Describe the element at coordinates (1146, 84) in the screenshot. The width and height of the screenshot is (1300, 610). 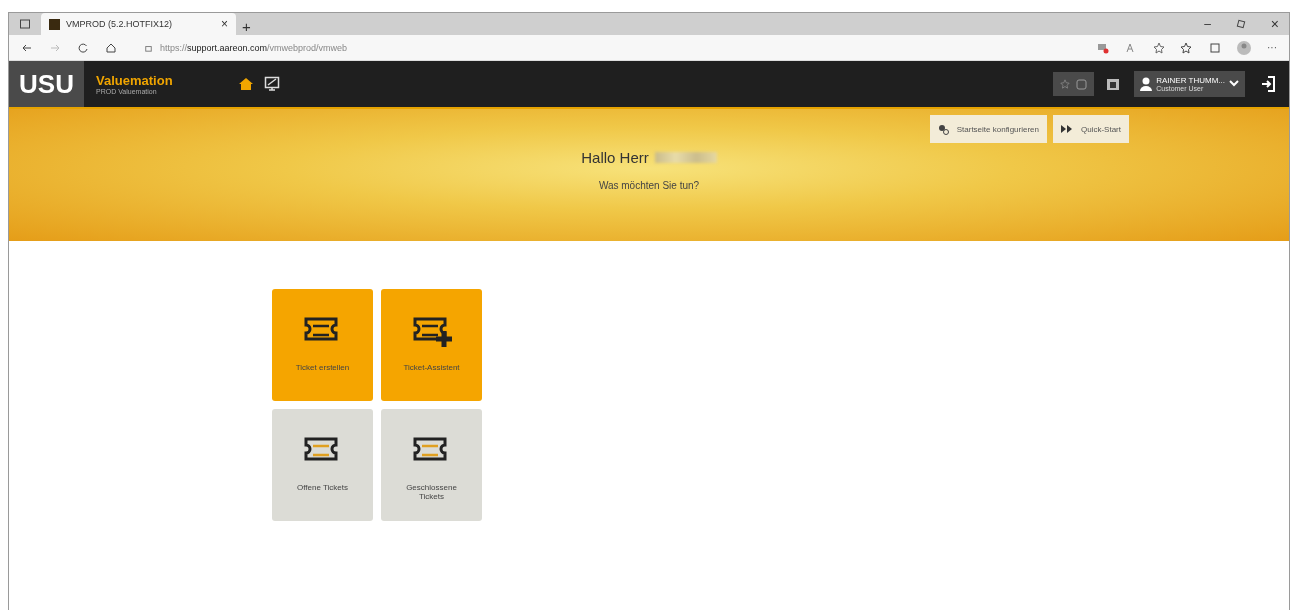
I see `user-icon` at that location.